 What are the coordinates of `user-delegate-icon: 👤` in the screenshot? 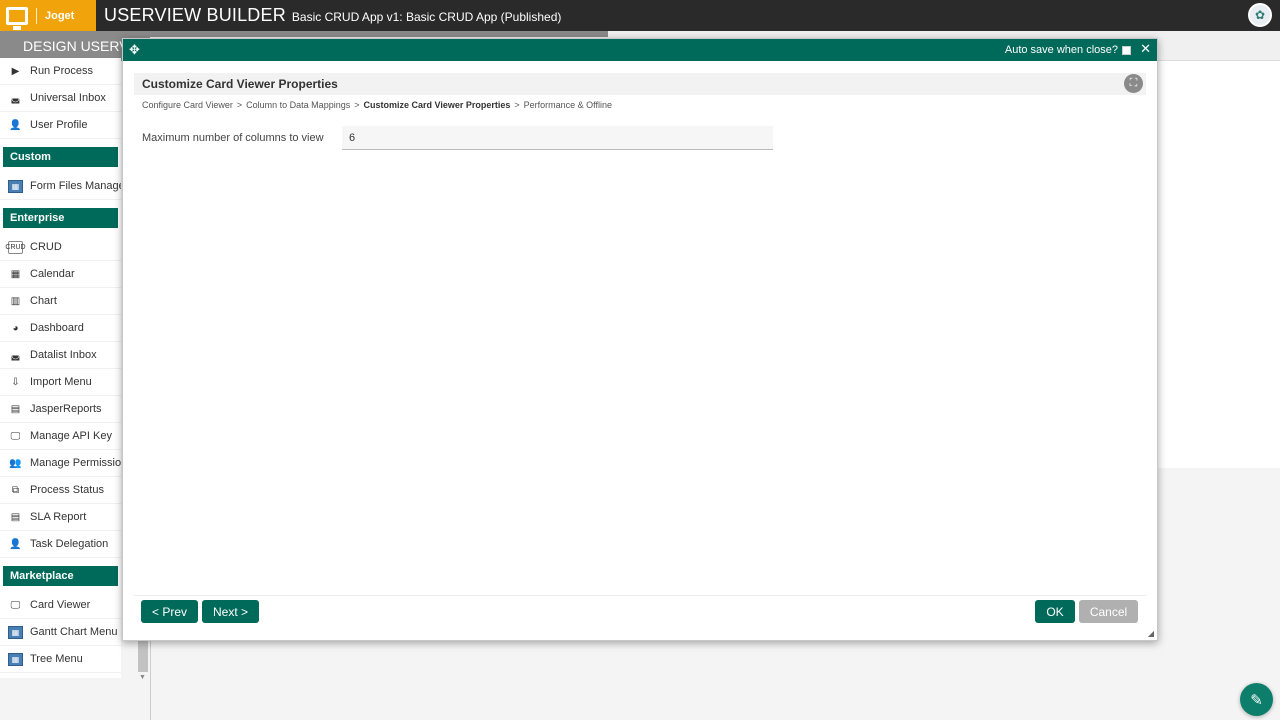 It's located at (15, 544).